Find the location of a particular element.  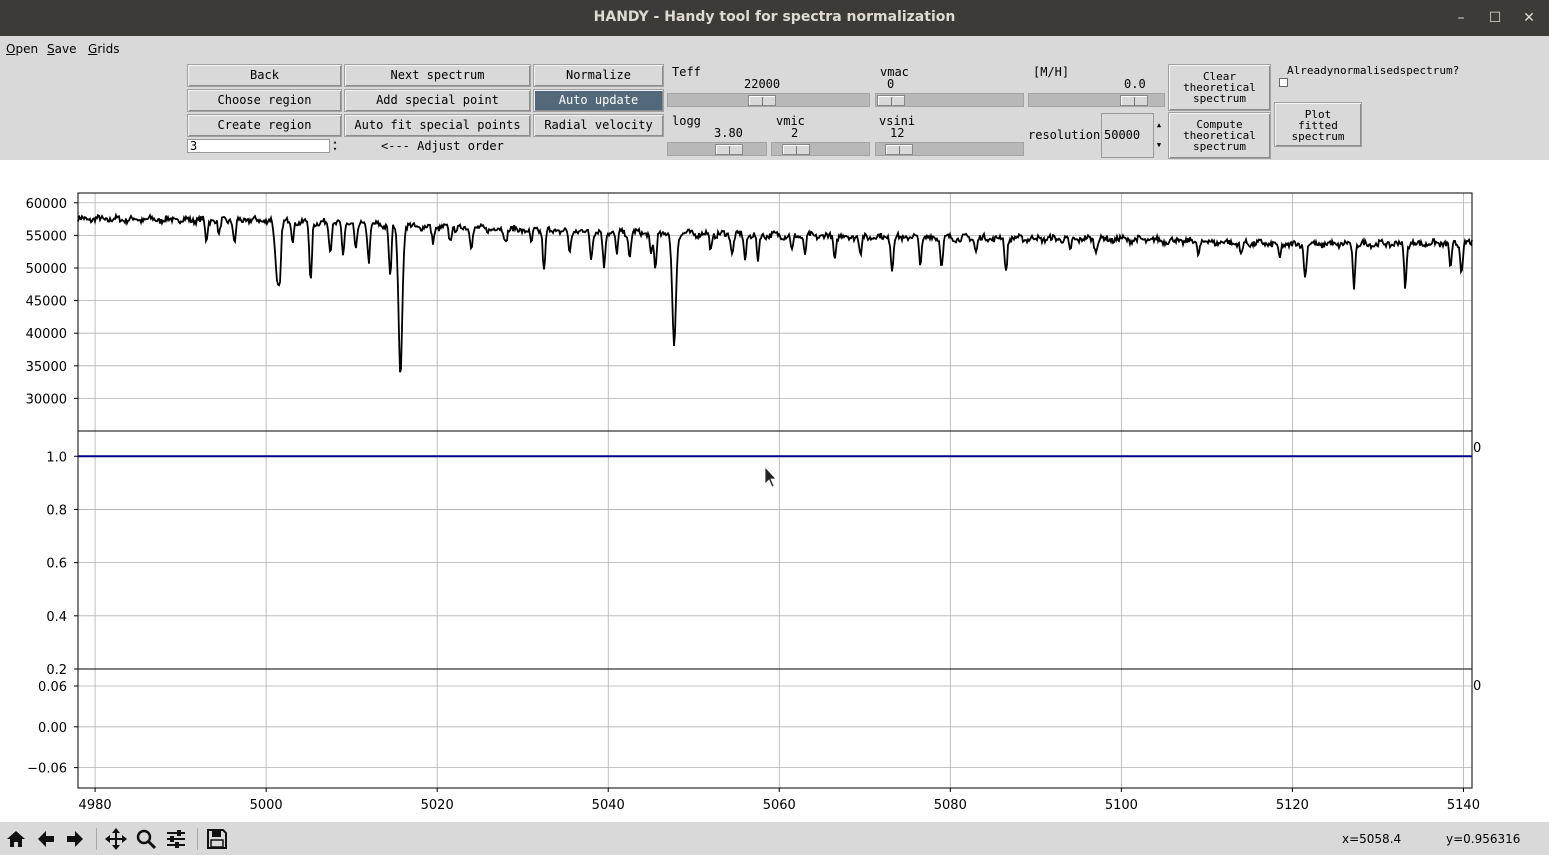

vsini-slider is located at coordinates (949, 149).